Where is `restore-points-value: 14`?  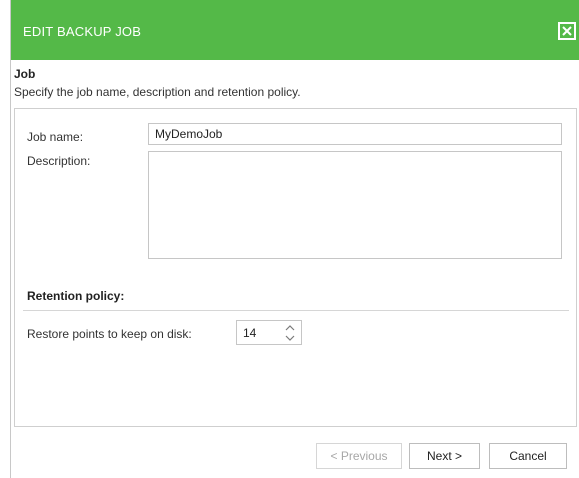 restore-points-value: 14 is located at coordinates (249, 333).